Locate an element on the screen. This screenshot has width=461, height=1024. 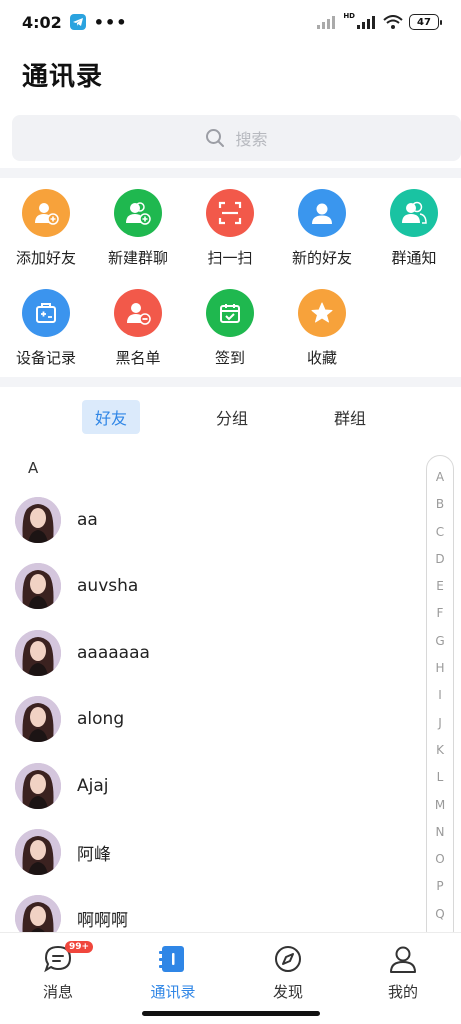
favorites-button: 收藏 is located at coordinates (322, 328).